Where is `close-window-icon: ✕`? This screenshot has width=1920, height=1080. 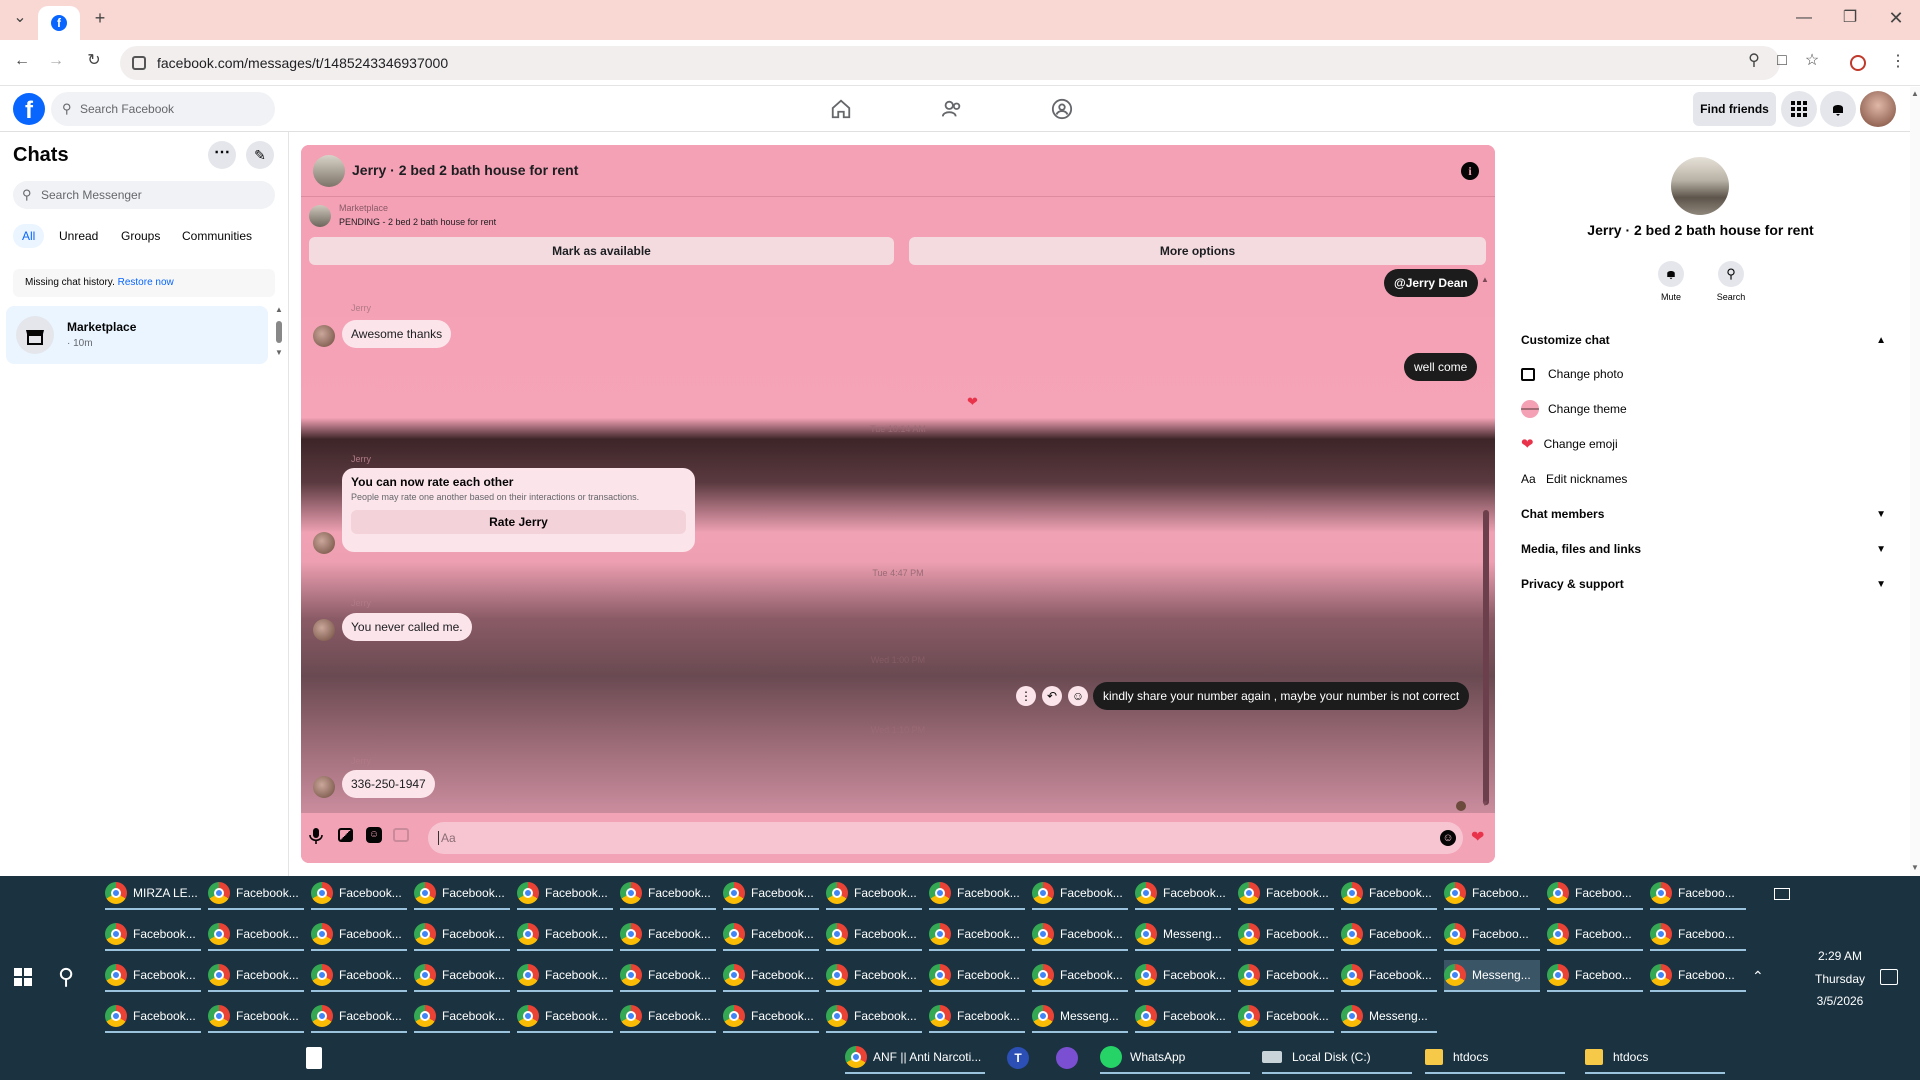 close-window-icon: ✕ is located at coordinates (1896, 20).